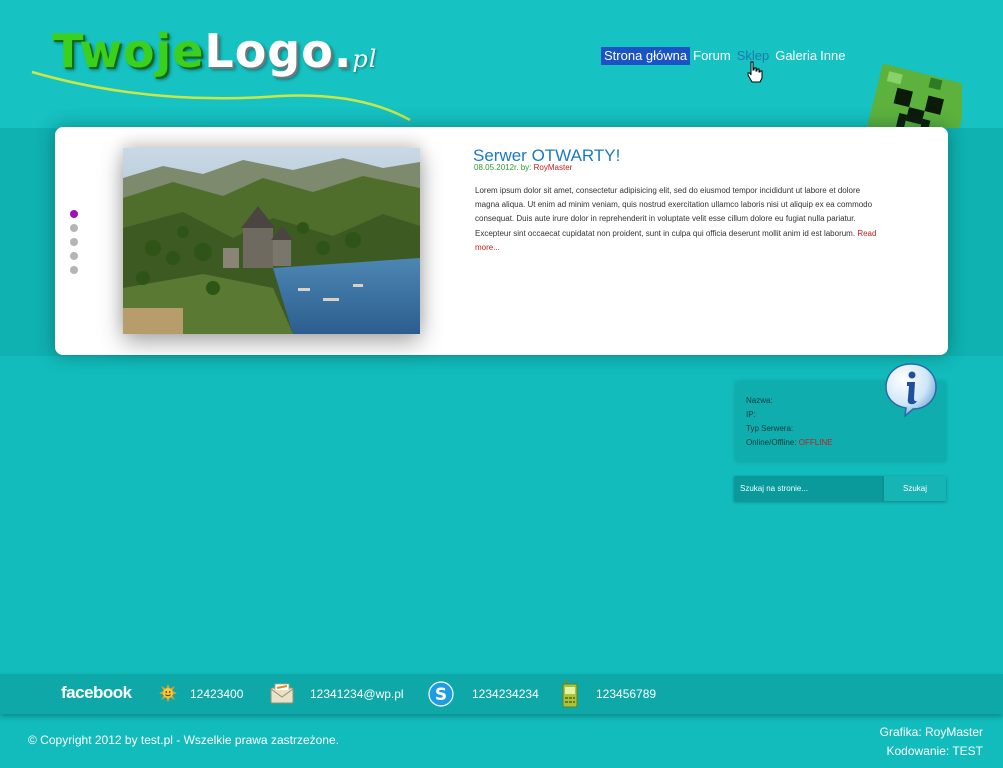 The width and height of the screenshot is (1003, 768). Describe the element at coordinates (96, 693) in the screenshot. I see `facebook-link: facebook` at that location.